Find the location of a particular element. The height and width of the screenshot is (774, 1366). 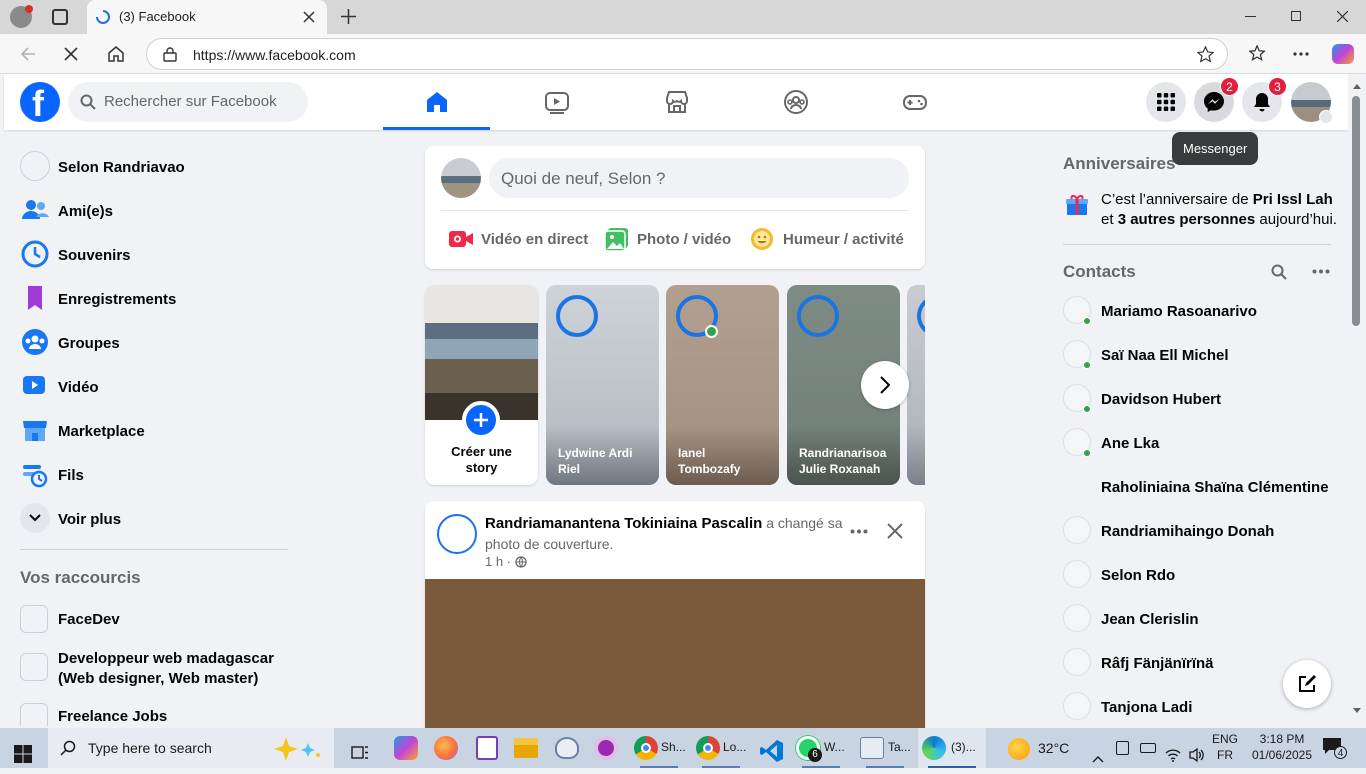

new-tab-icon is located at coordinates (348, 16).